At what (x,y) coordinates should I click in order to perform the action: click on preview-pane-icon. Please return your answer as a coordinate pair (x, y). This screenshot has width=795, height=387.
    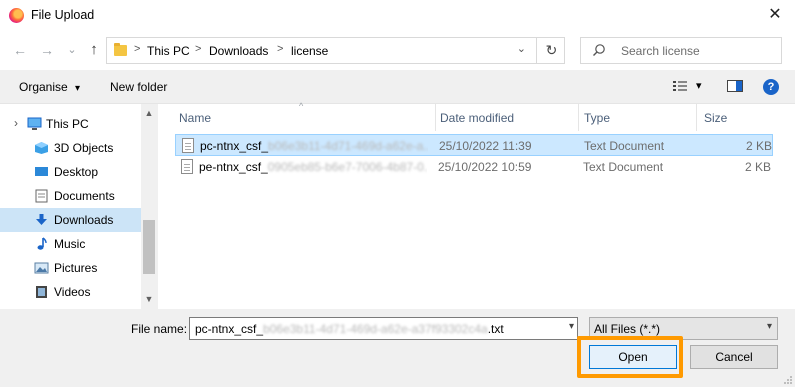
    Looking at the image, I should click on (735, 86).